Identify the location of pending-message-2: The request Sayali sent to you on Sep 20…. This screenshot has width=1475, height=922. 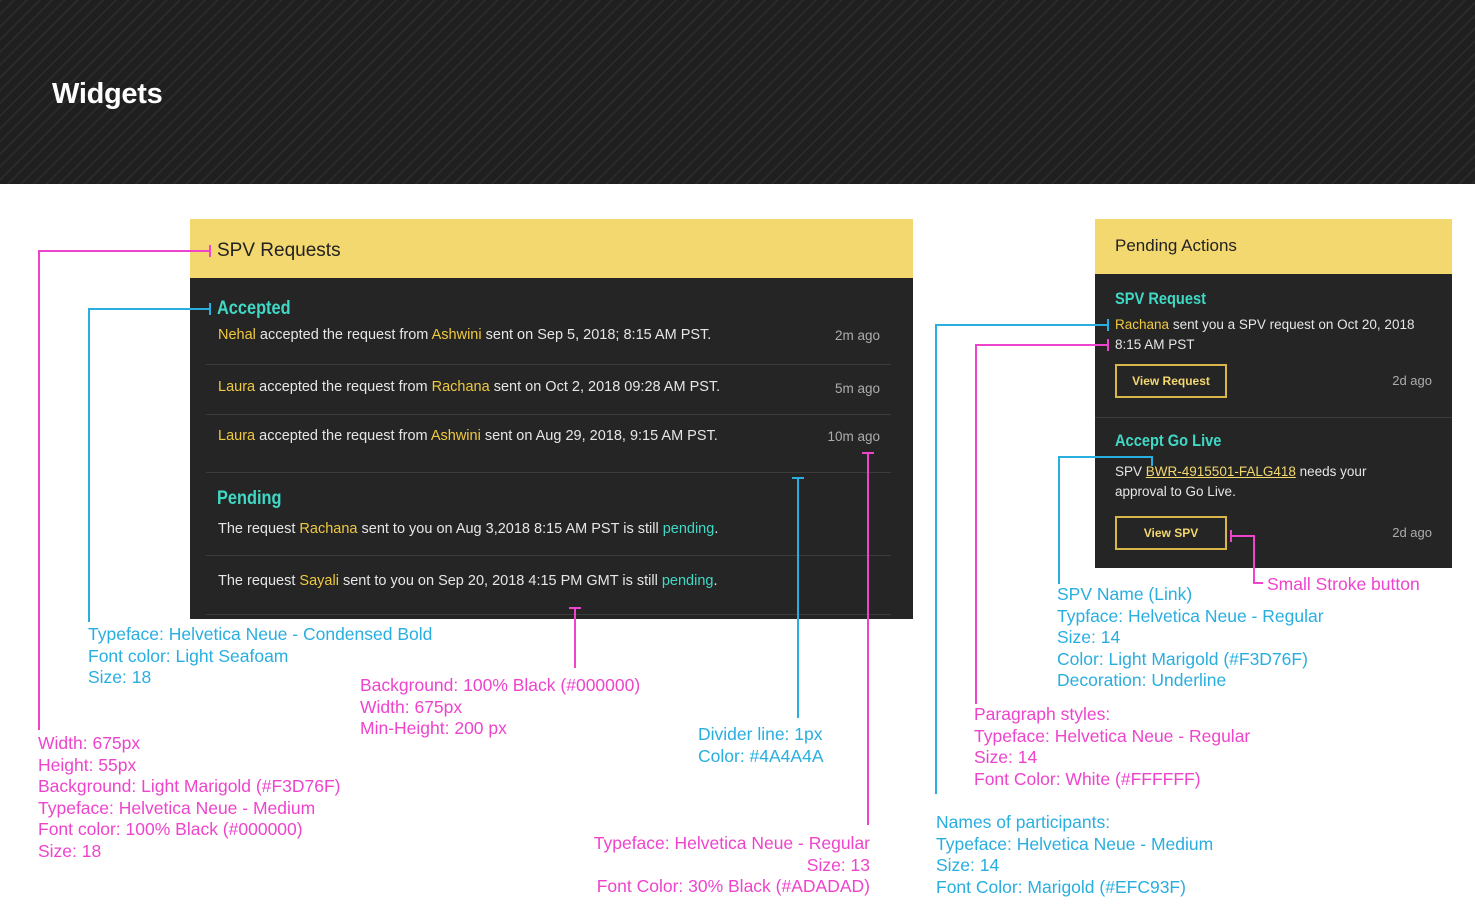
(468, 581).